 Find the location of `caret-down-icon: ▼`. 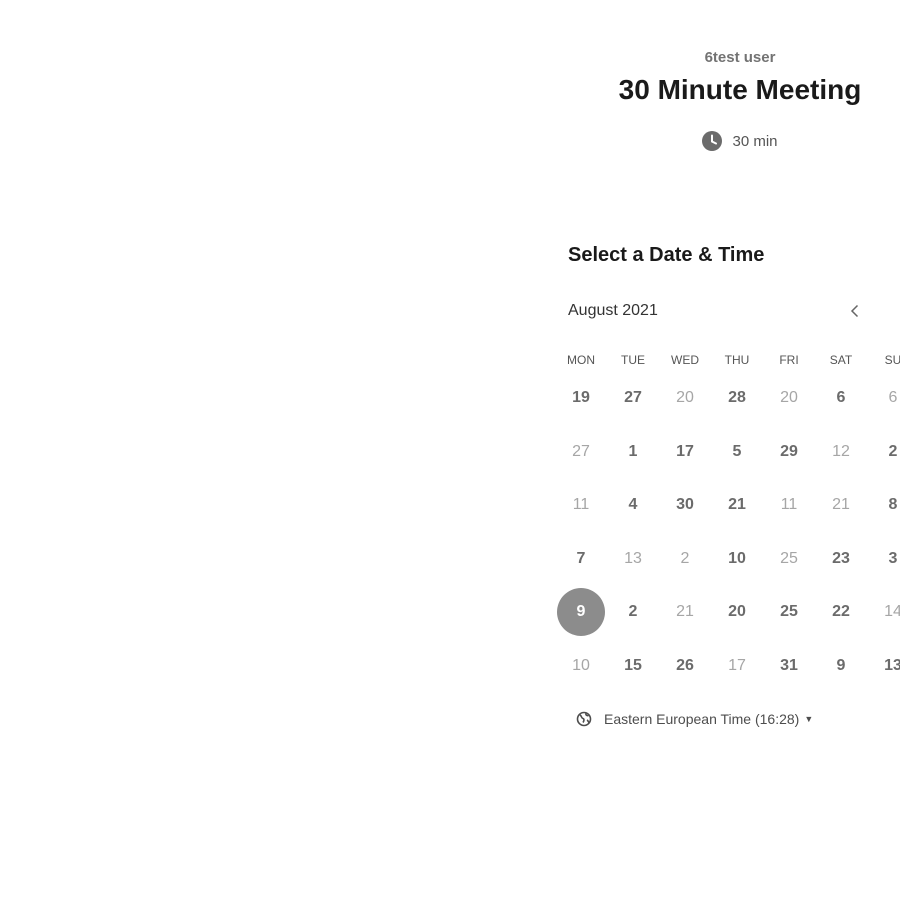

caret-down-icon: ▼ is located at coordinates (809, 719).